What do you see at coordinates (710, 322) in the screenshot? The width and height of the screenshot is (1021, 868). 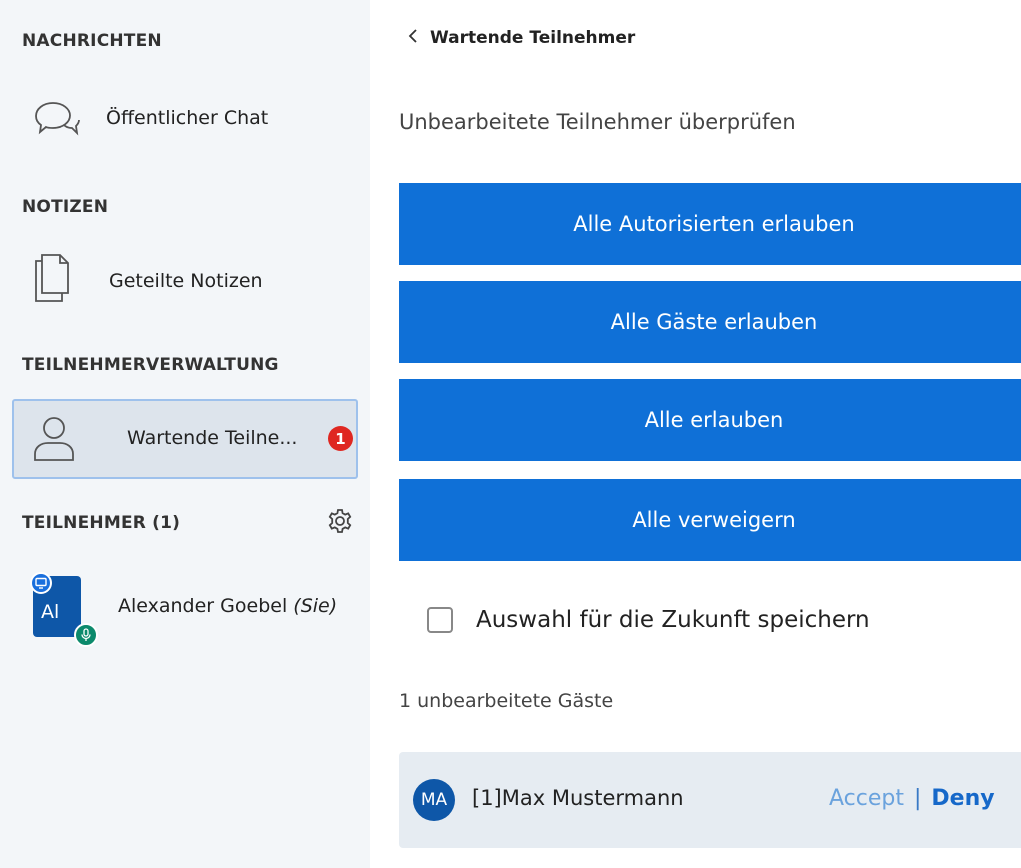 I see `allow-all-guests-button: Alle Gäste erlauben` at bounding box center [710, 322].